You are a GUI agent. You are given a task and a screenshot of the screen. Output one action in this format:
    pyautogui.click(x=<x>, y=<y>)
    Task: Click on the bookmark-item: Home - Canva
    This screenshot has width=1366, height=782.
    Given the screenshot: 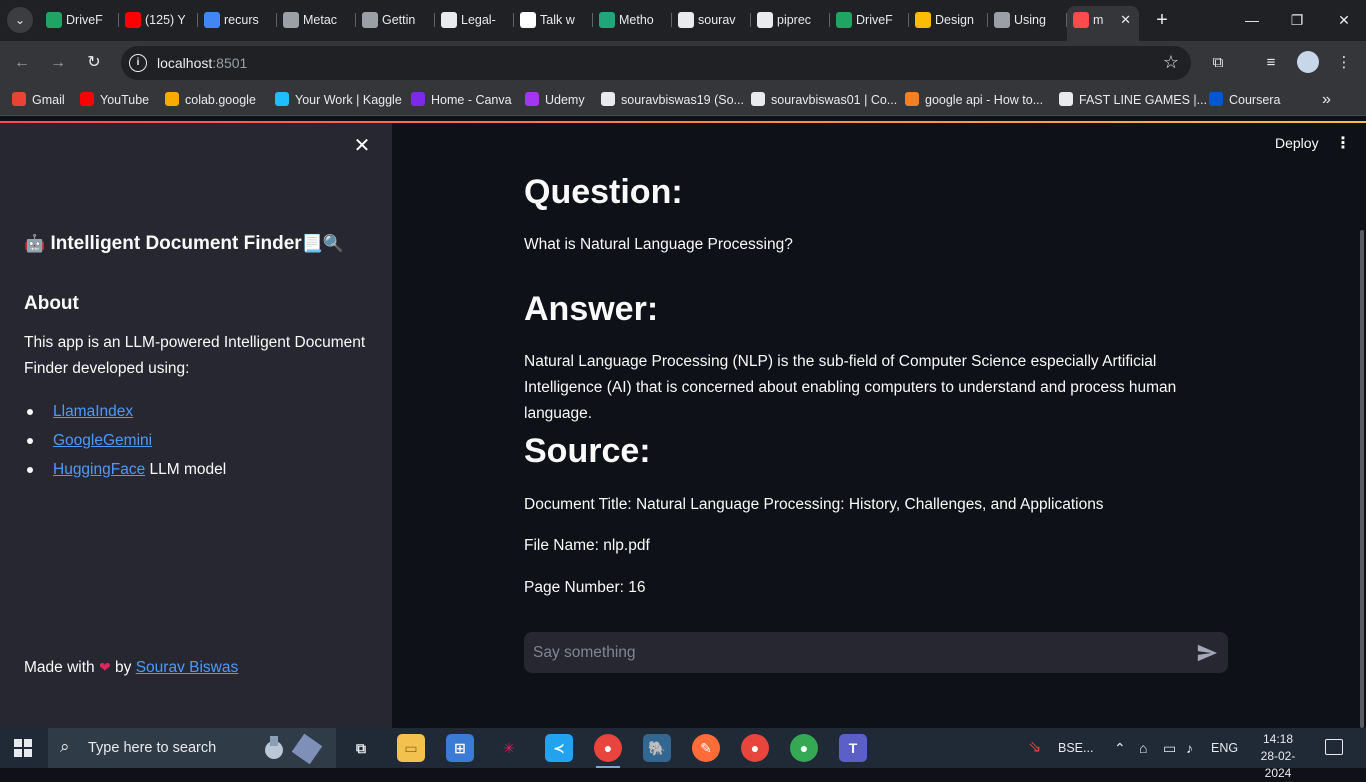 What is the action you would take?
    pyautogui.click(x=461, y=100)
    